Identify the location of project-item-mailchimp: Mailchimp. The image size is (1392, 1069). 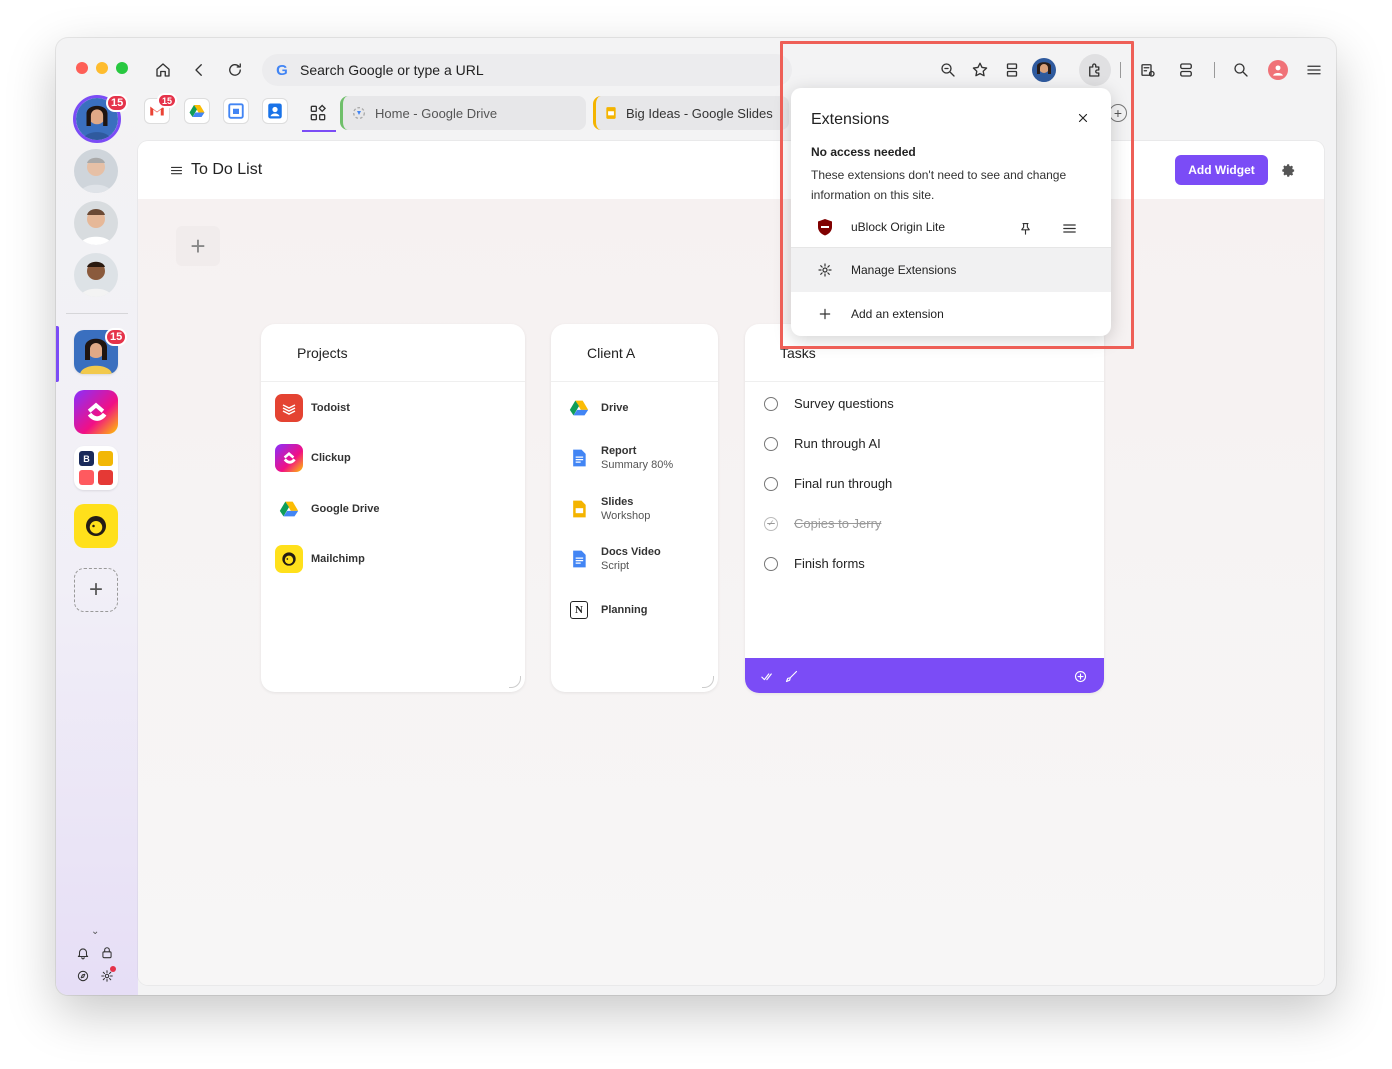
(320, 559).